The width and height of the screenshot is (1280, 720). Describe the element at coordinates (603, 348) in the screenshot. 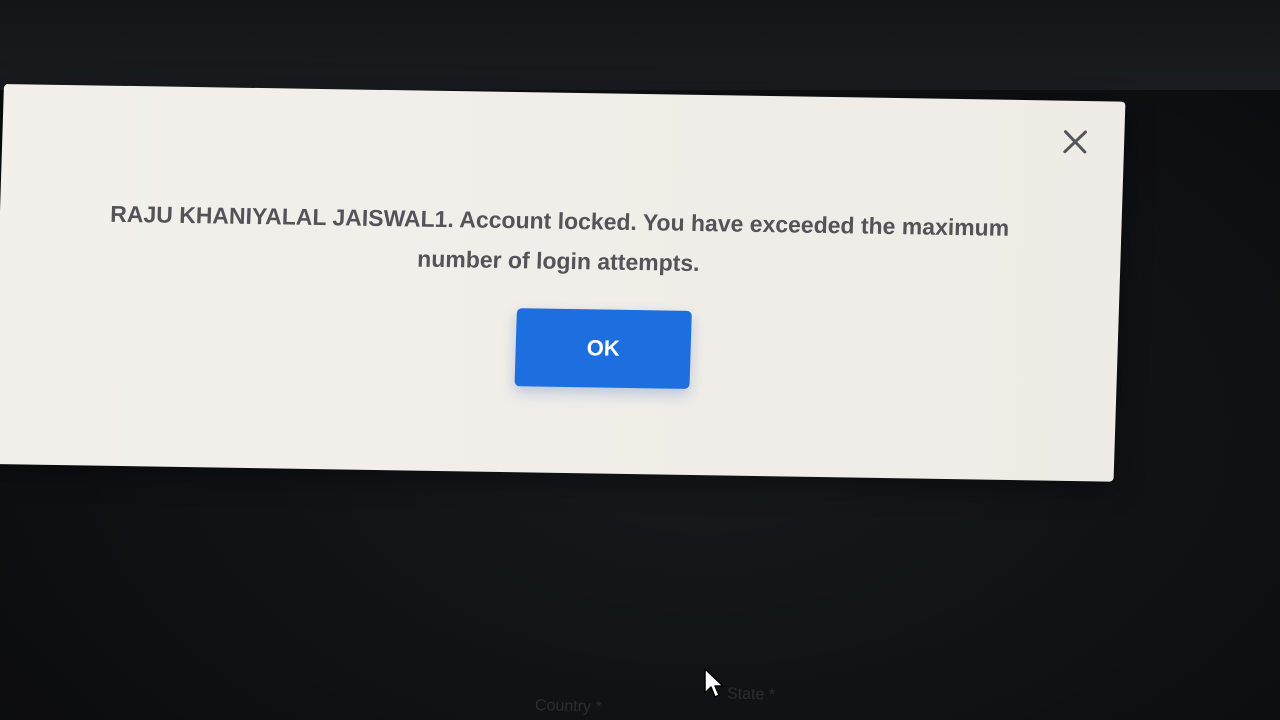

I see `ok-button: OK` at that location.